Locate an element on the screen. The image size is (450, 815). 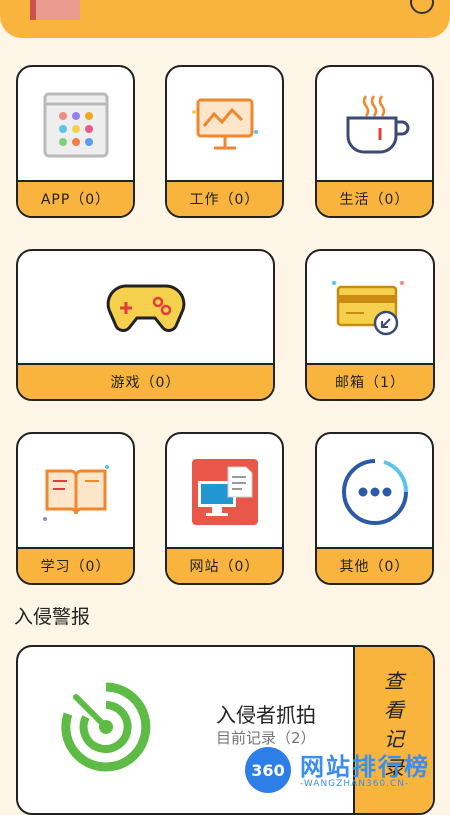
watermark: 360 网站排行榜 -WANGZHAN360.CN- is located at coordinates (345, 770).